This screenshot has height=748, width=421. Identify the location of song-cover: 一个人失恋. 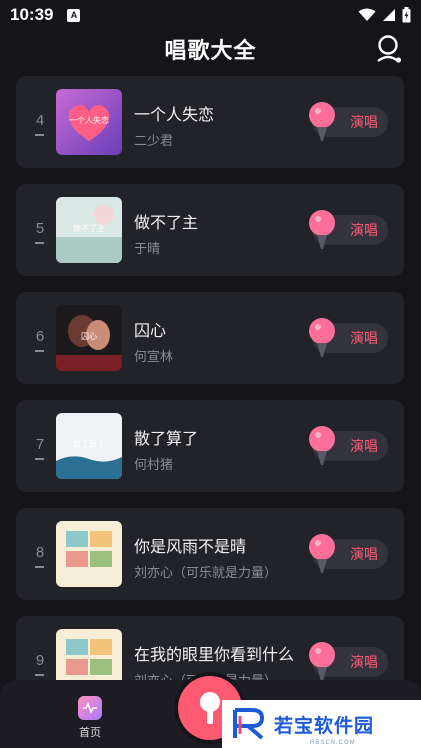
(89, 122).